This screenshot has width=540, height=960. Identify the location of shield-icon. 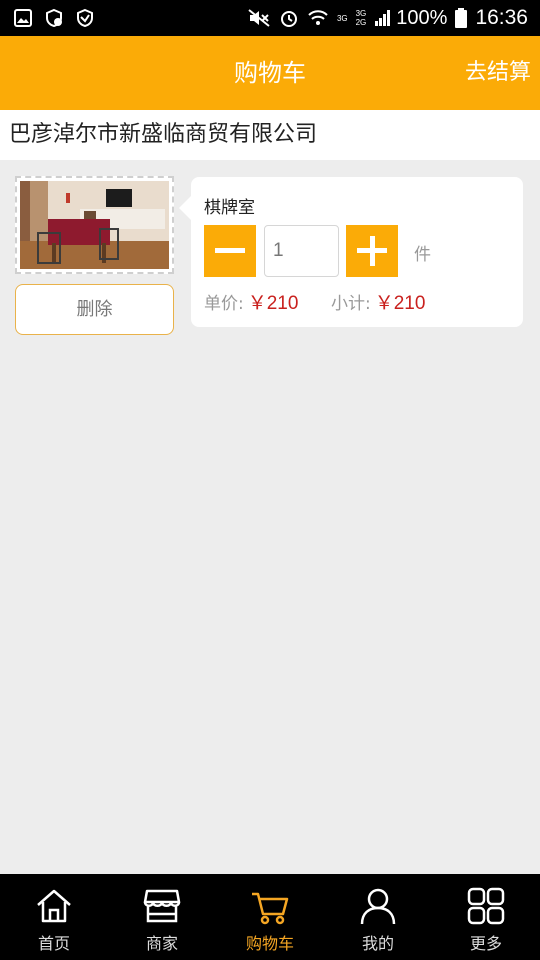
(85, 18).